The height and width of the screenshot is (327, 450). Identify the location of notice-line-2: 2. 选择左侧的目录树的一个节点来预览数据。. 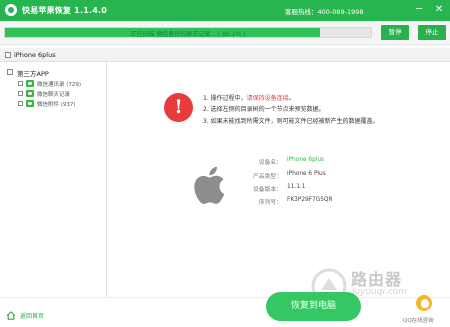
(264, 109).